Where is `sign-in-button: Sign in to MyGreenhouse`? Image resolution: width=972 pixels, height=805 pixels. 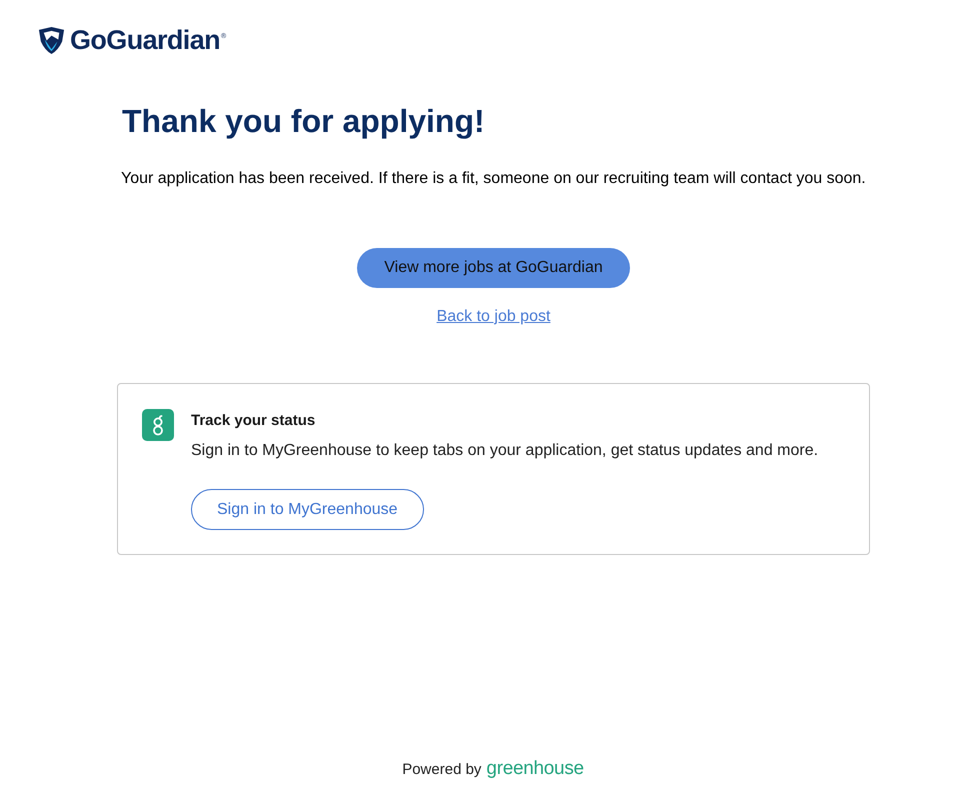 sign-in-button: Sign in to MyGreenhouse is located at coordinates (307, 509).